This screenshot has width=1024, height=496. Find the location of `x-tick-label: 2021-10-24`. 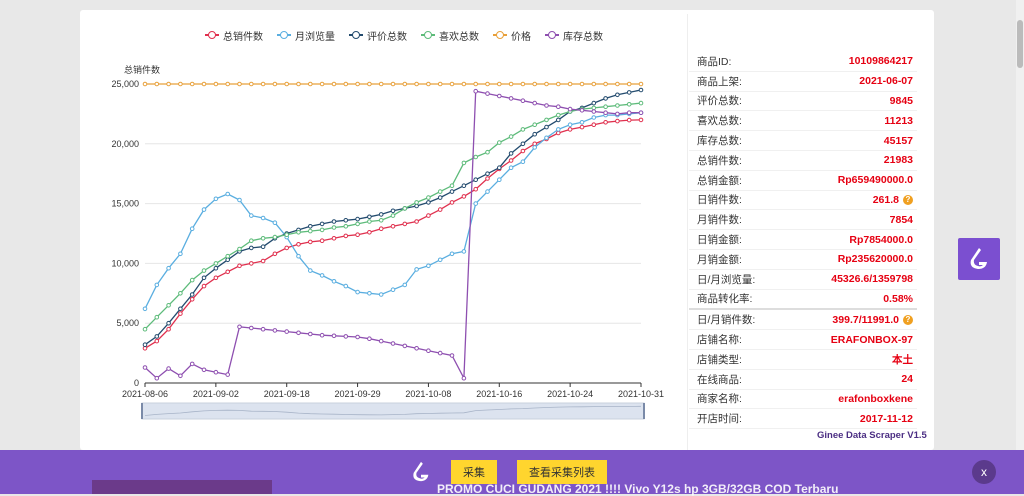

x-tick-label: 2021-10-24 is located at coordinates (570, 394).